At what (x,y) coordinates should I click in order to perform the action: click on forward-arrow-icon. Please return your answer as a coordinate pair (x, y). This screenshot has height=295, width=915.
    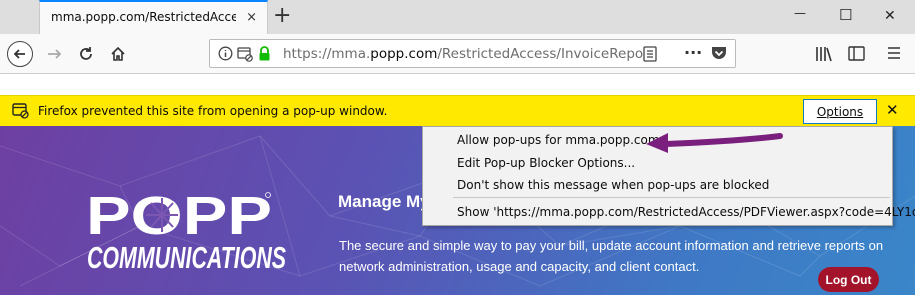
    Looking at the image, I should click on (54, 54).